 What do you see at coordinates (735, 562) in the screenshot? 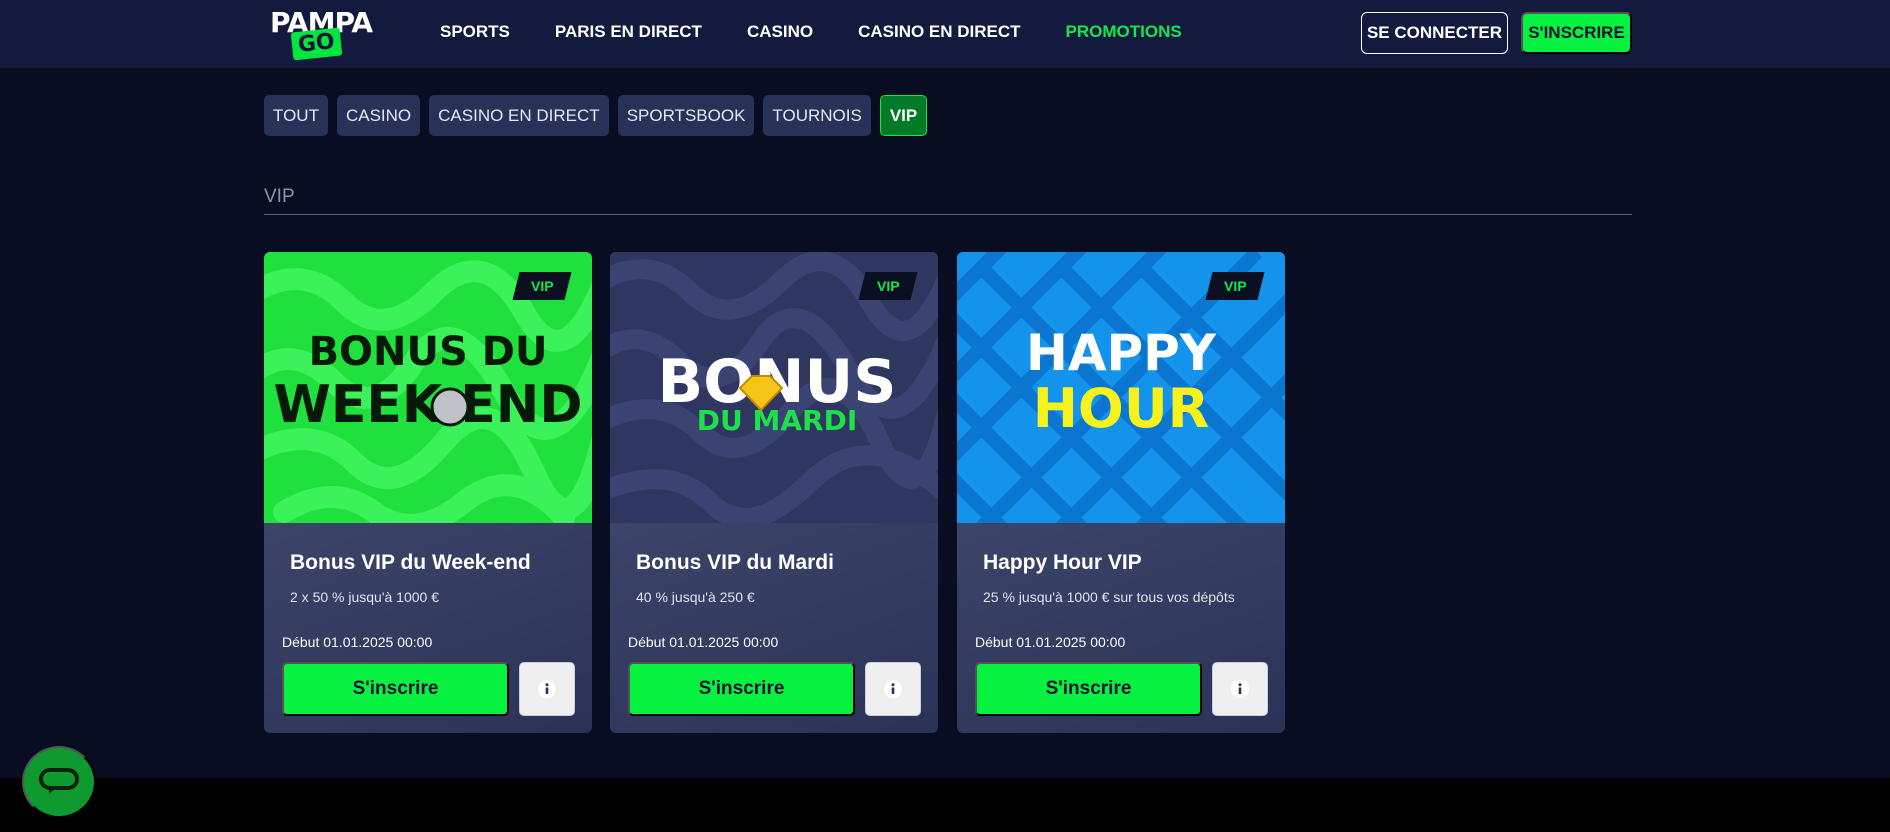
I see `card-title: Bonus VIP du Mardi` at bounding box center [735, 562].